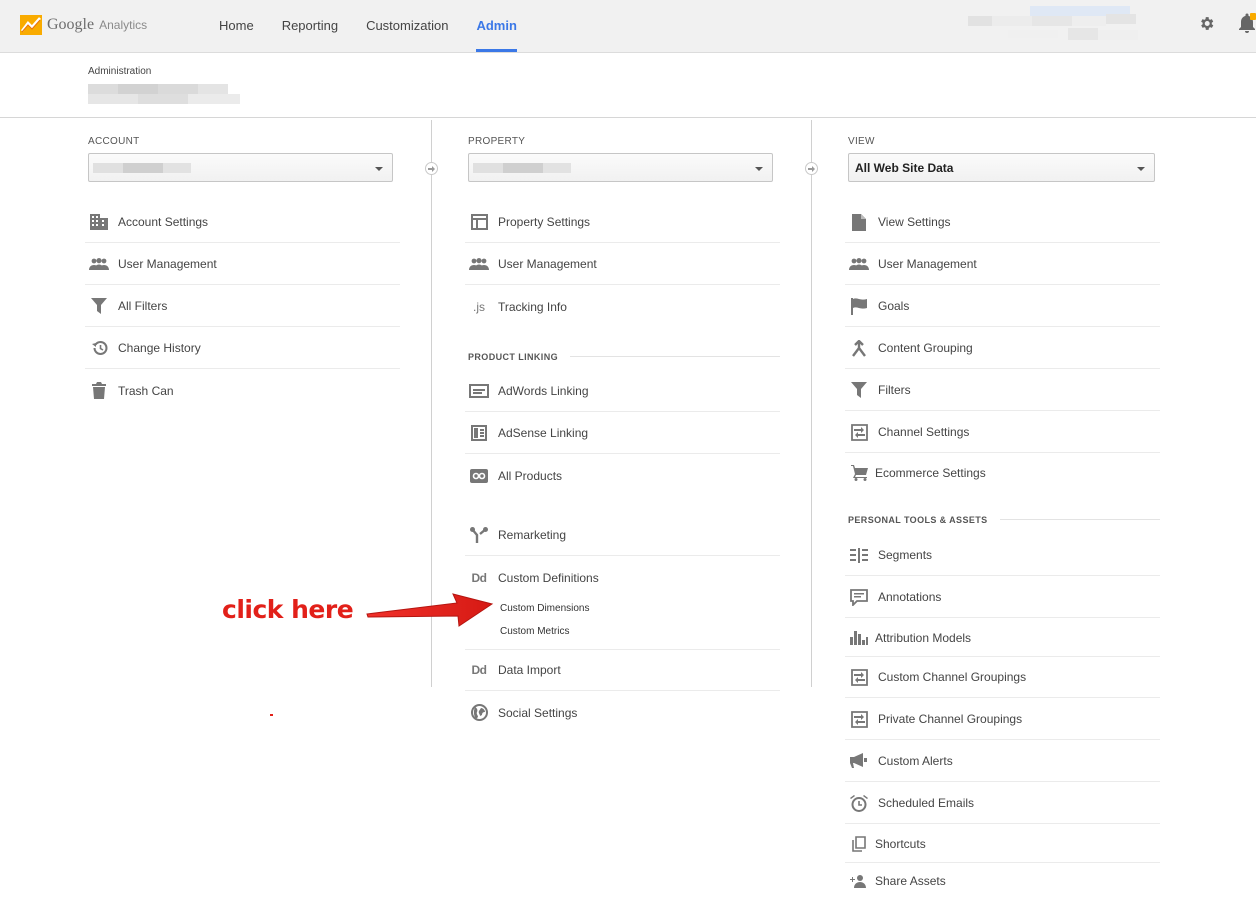  I want to click on item-label: Property Settings, so click(544, 222).